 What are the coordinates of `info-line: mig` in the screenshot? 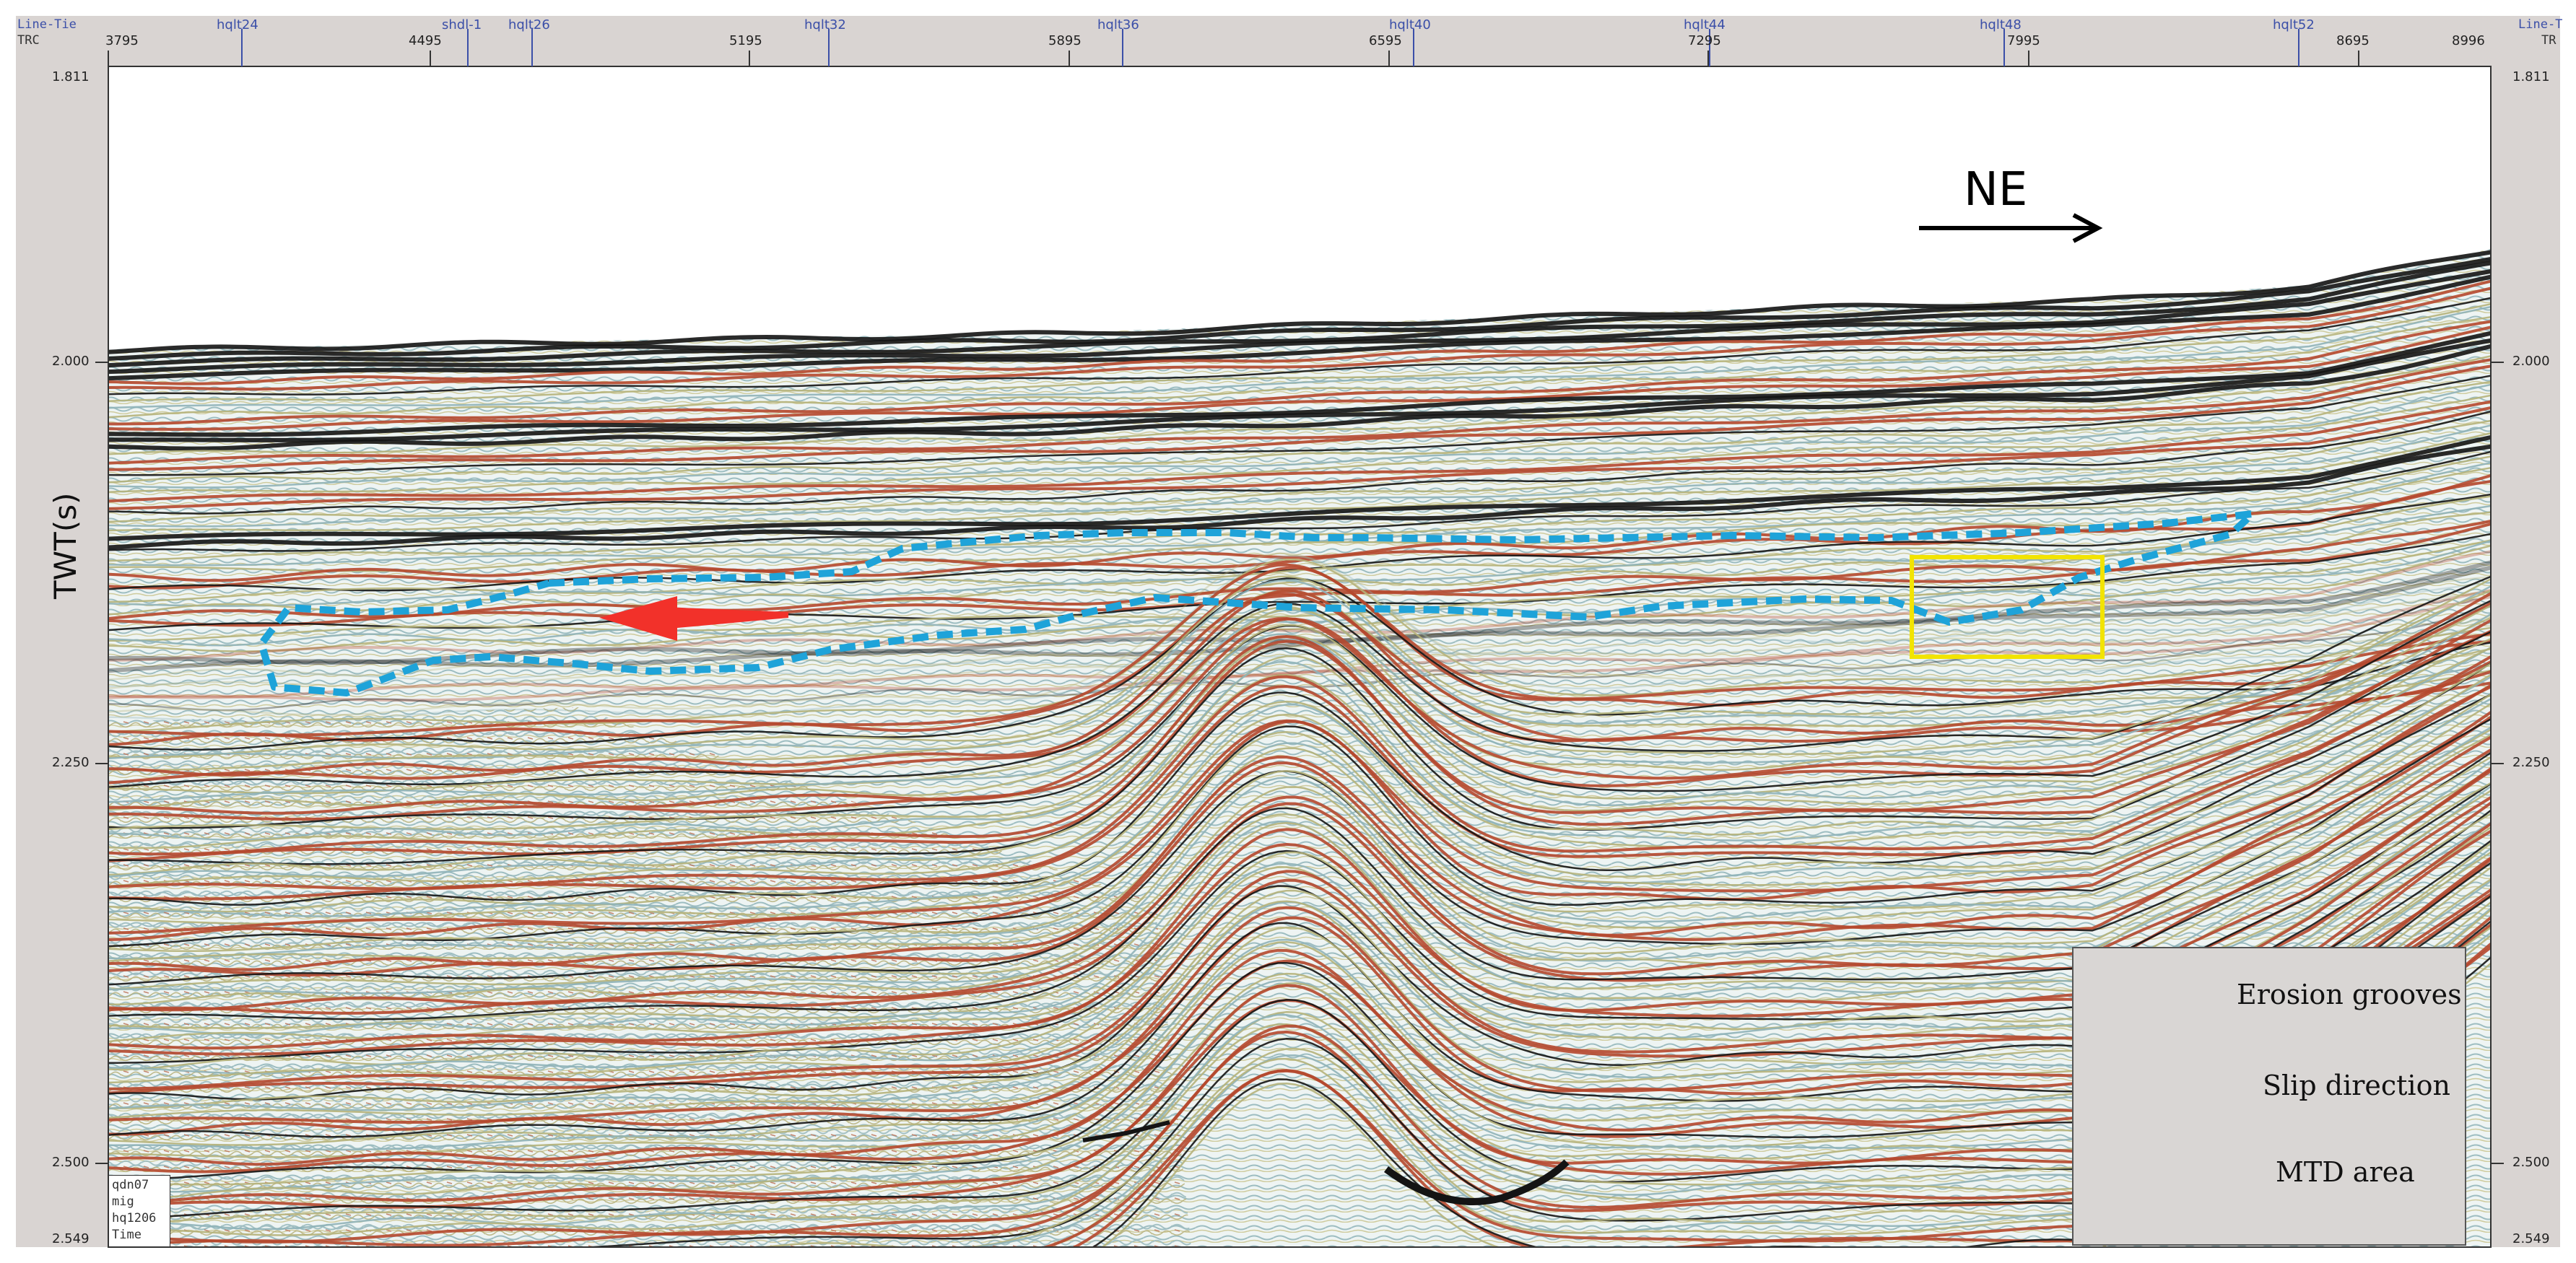 It's located at (123, 1202).